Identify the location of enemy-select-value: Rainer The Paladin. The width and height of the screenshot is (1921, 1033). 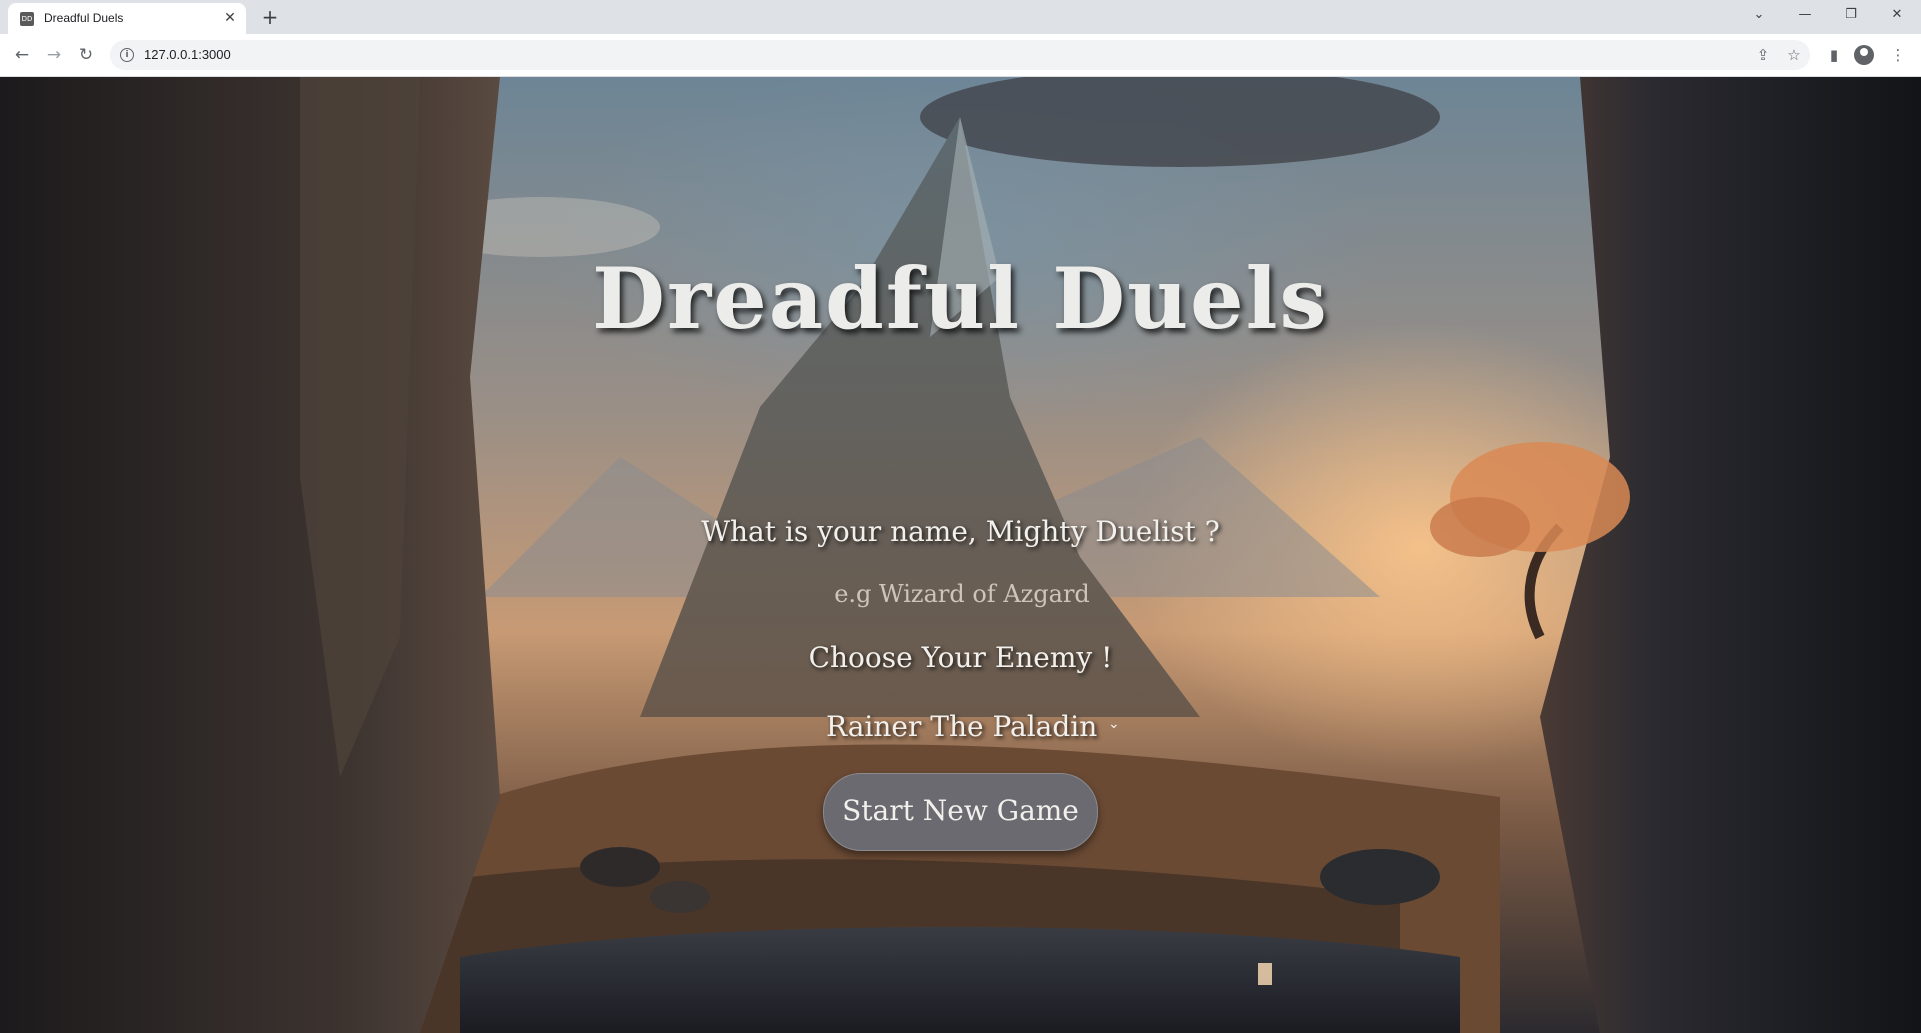
(962, 726).